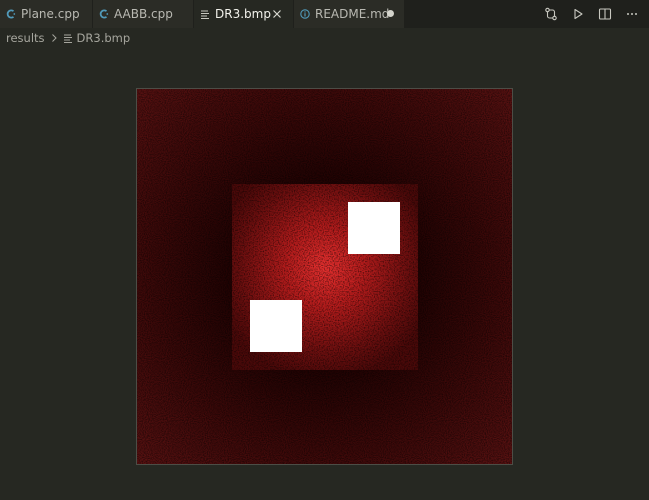 The width and height of the screenshot is (649, 500). I want to click on tab-bar: Plane.cpp AABB.cpp DR3.bmp README.md, so click(324, 14).